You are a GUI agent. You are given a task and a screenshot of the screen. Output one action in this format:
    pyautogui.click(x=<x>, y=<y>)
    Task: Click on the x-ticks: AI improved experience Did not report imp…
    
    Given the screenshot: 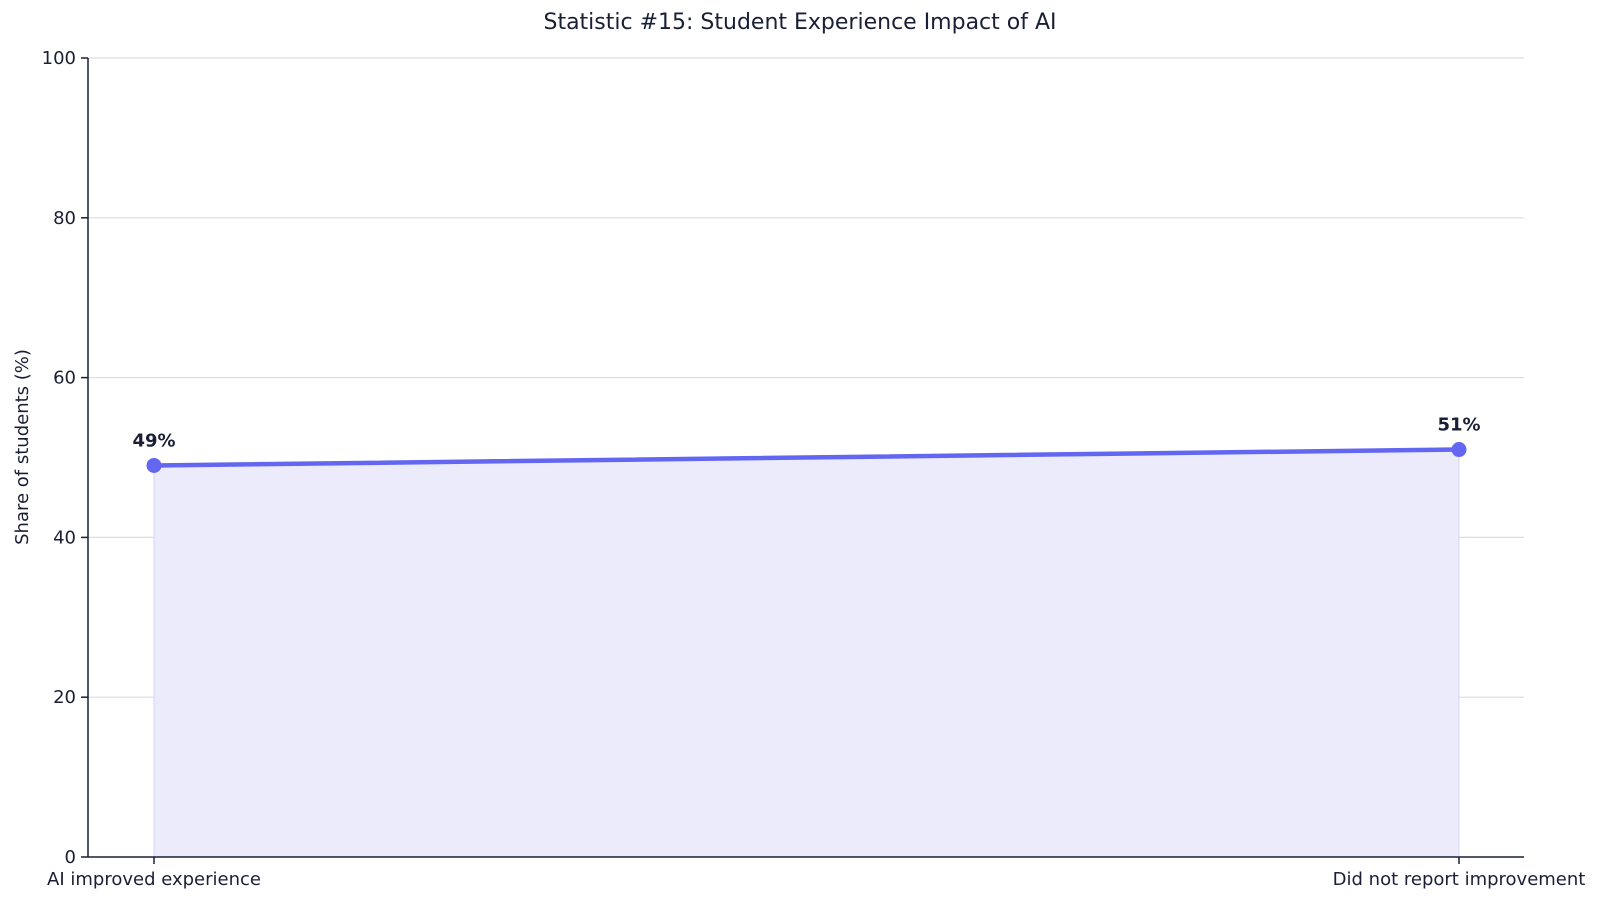 What is the action you would take?
    pyautogui.click(x=816, y=873)
    